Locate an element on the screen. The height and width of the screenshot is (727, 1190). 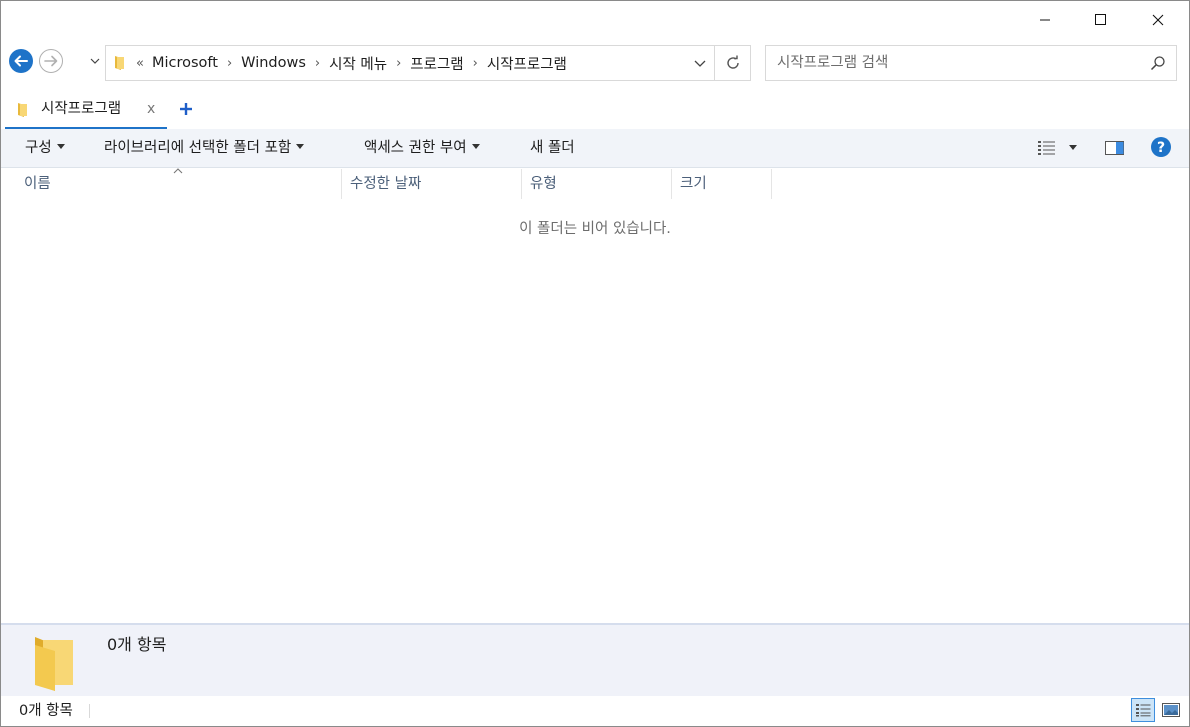
plus-icon is located at coordinates (186, 109).